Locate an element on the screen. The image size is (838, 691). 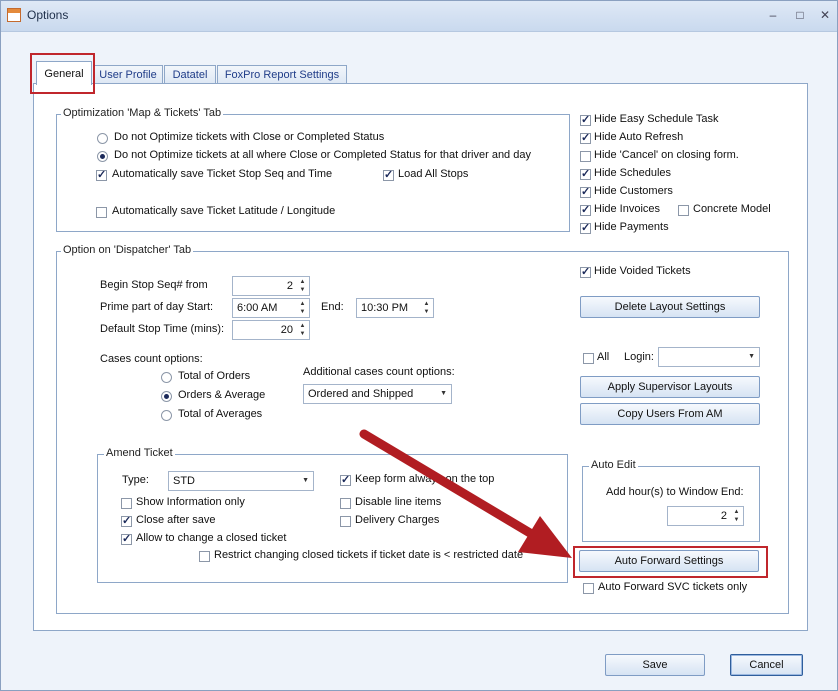
show-info-only-label: Show Information only is located at coordinates (190, 502).